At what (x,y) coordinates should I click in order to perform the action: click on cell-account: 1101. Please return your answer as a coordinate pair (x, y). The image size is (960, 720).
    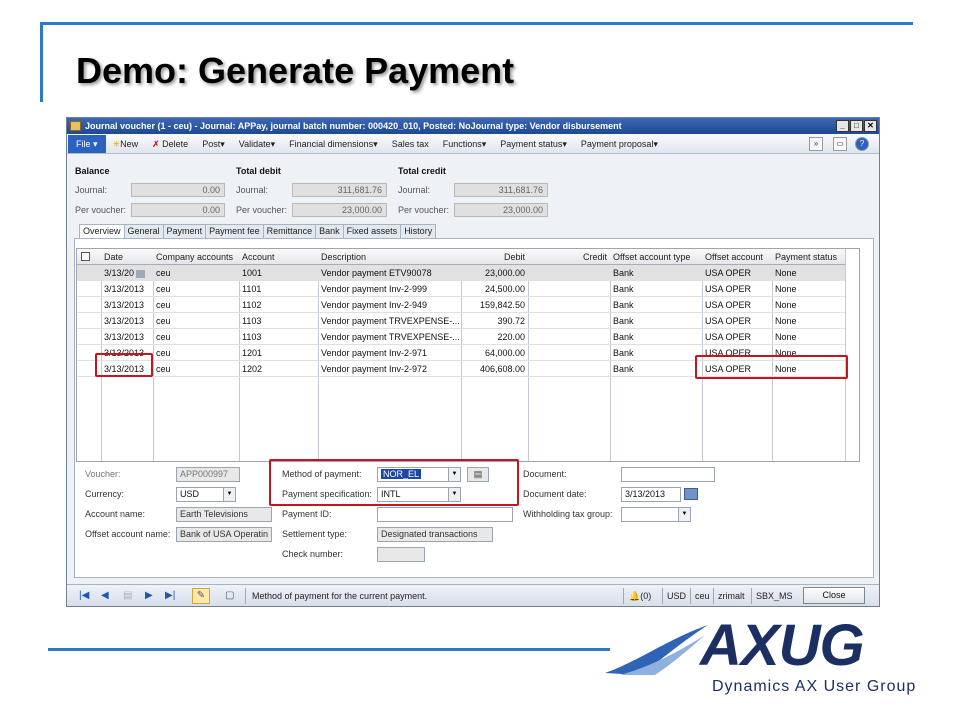
    Looking at the image, I should click on (278, 289).